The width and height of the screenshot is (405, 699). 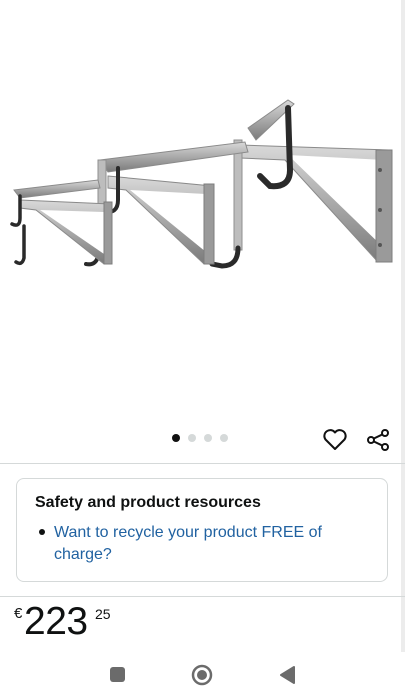 What do you see at coordinates (335, 440) in the screenshot?
I see `heart-icon` at bounding box center [335, 440].